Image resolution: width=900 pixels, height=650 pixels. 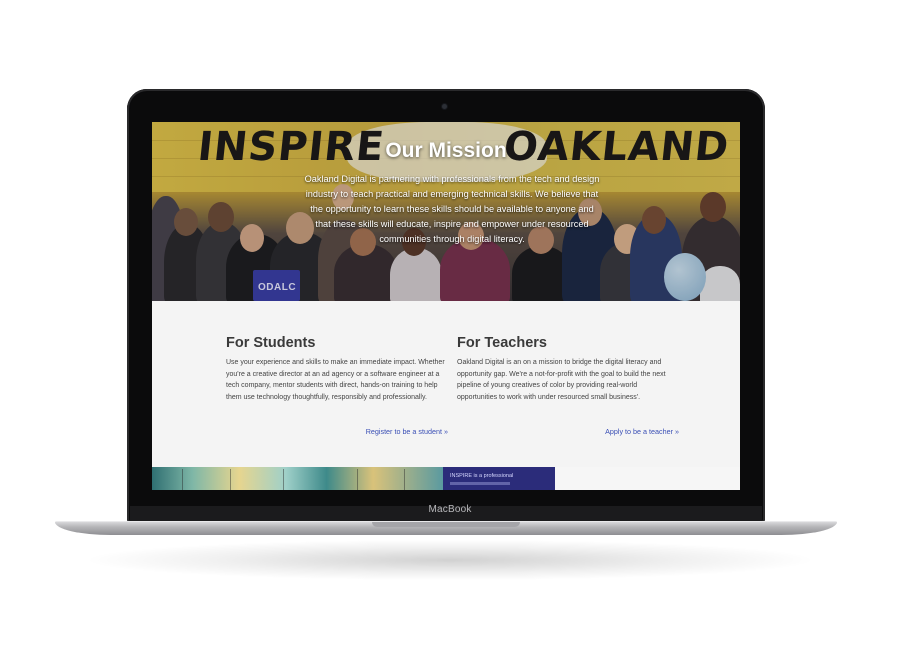 I want to click on register-student-link: Register to be a student », so click(x=407, y=431).